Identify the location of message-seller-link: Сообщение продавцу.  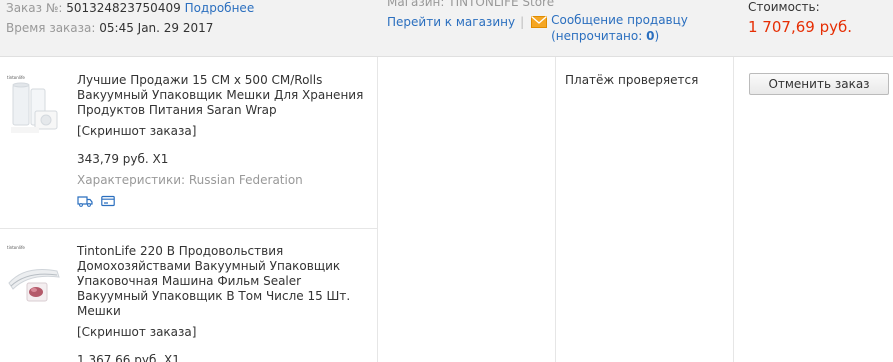
(619, 20).